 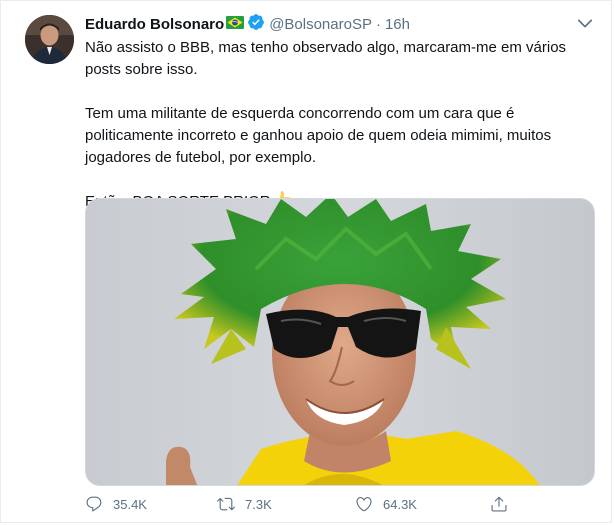 I want to click on share-button, so click(x=504, y=504).